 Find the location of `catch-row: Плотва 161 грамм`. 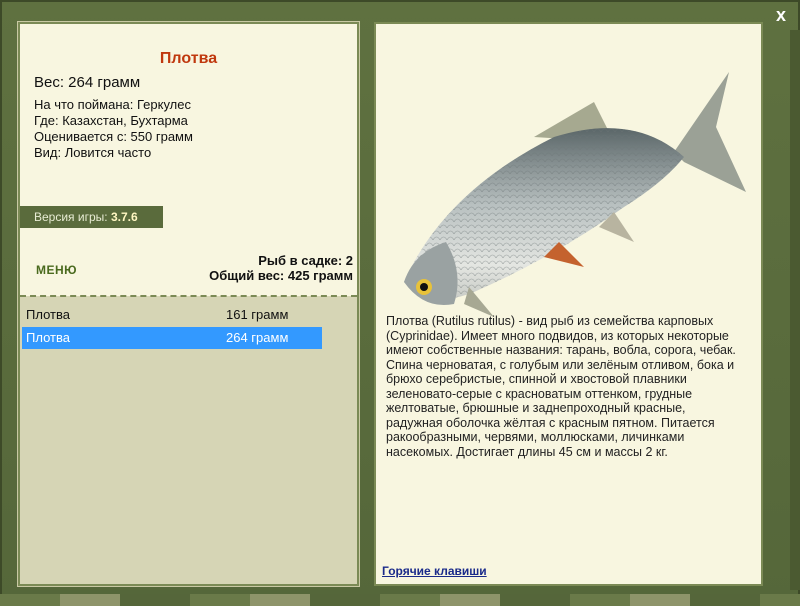

catch-row: Плотва 161 грамм is located at coordinates (172, 315).